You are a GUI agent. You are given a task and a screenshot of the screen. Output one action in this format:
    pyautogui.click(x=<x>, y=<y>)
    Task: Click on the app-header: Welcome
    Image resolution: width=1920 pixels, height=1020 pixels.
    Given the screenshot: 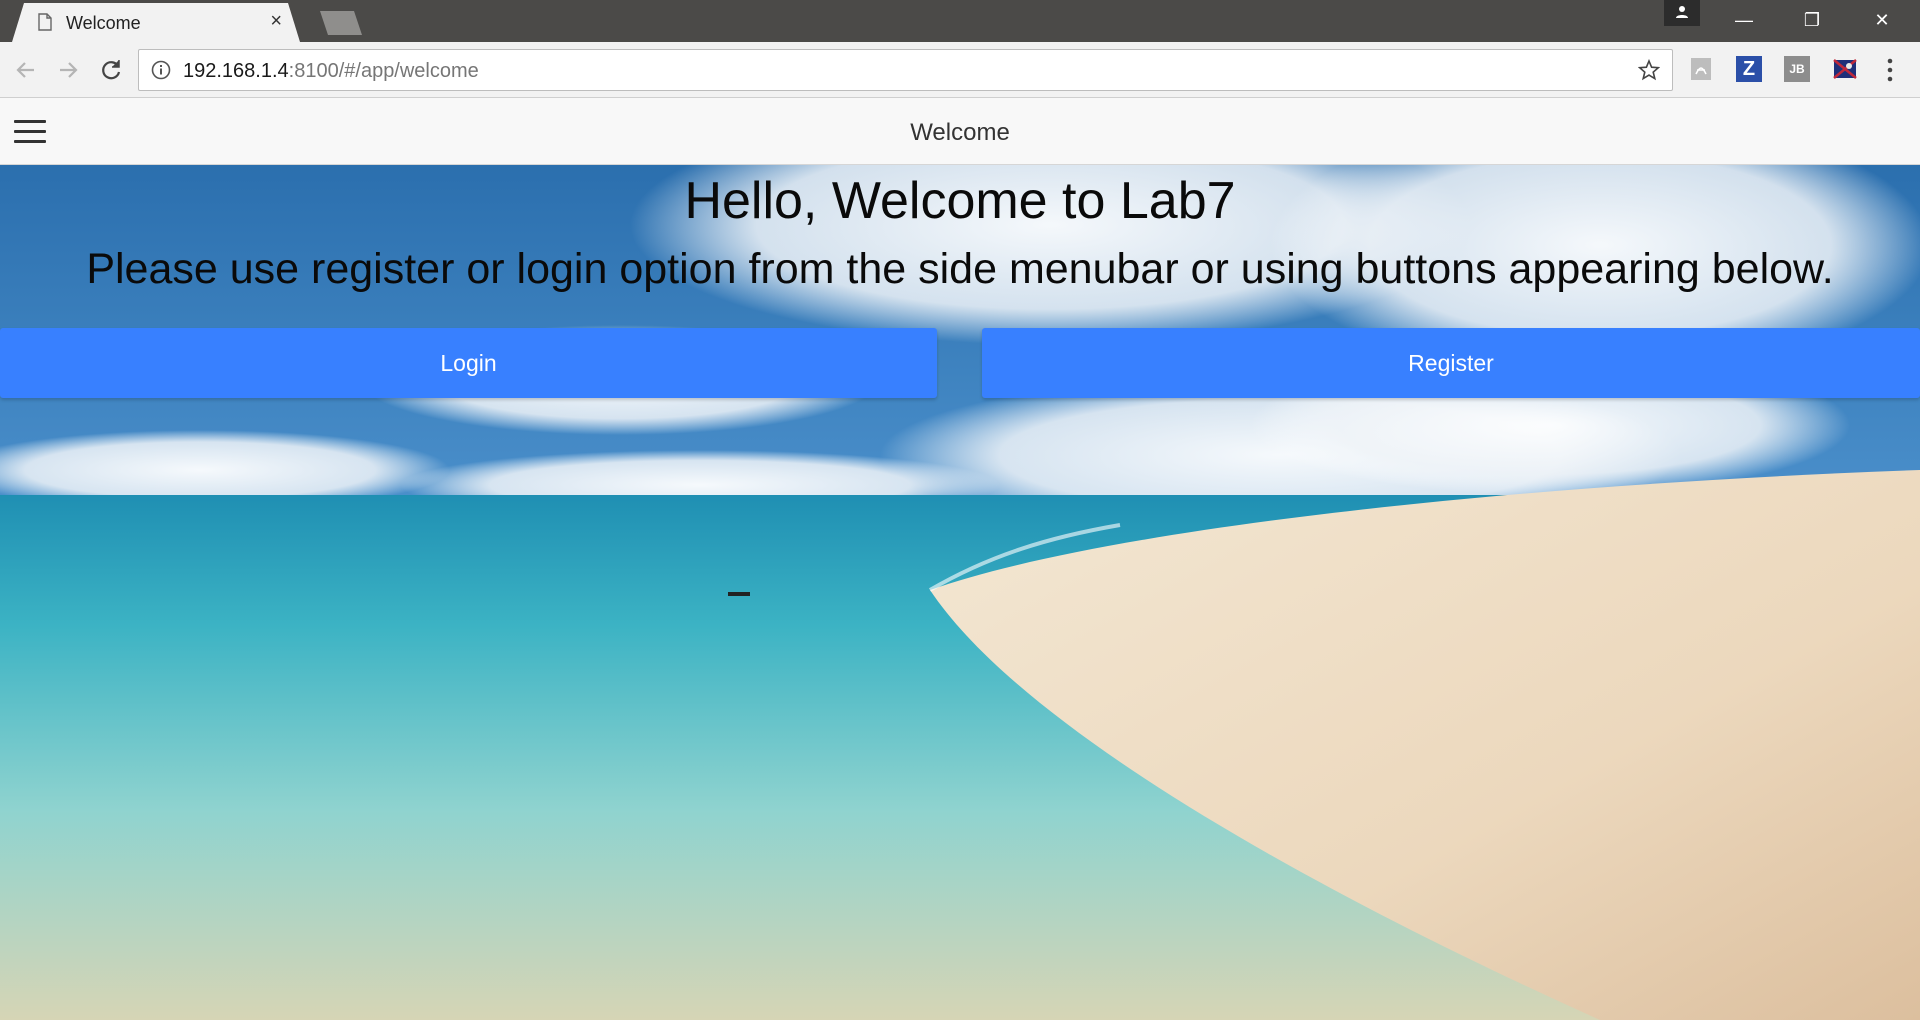 What is the action you would take?
    pyautogui.click(x=960, y=131)
    